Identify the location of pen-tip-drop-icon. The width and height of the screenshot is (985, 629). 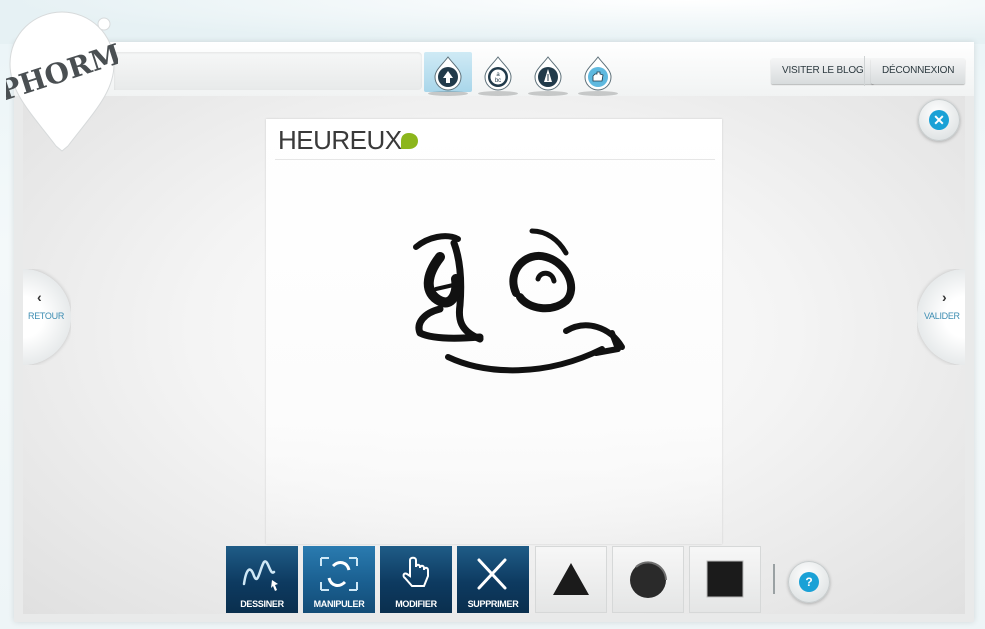
(548, 73).